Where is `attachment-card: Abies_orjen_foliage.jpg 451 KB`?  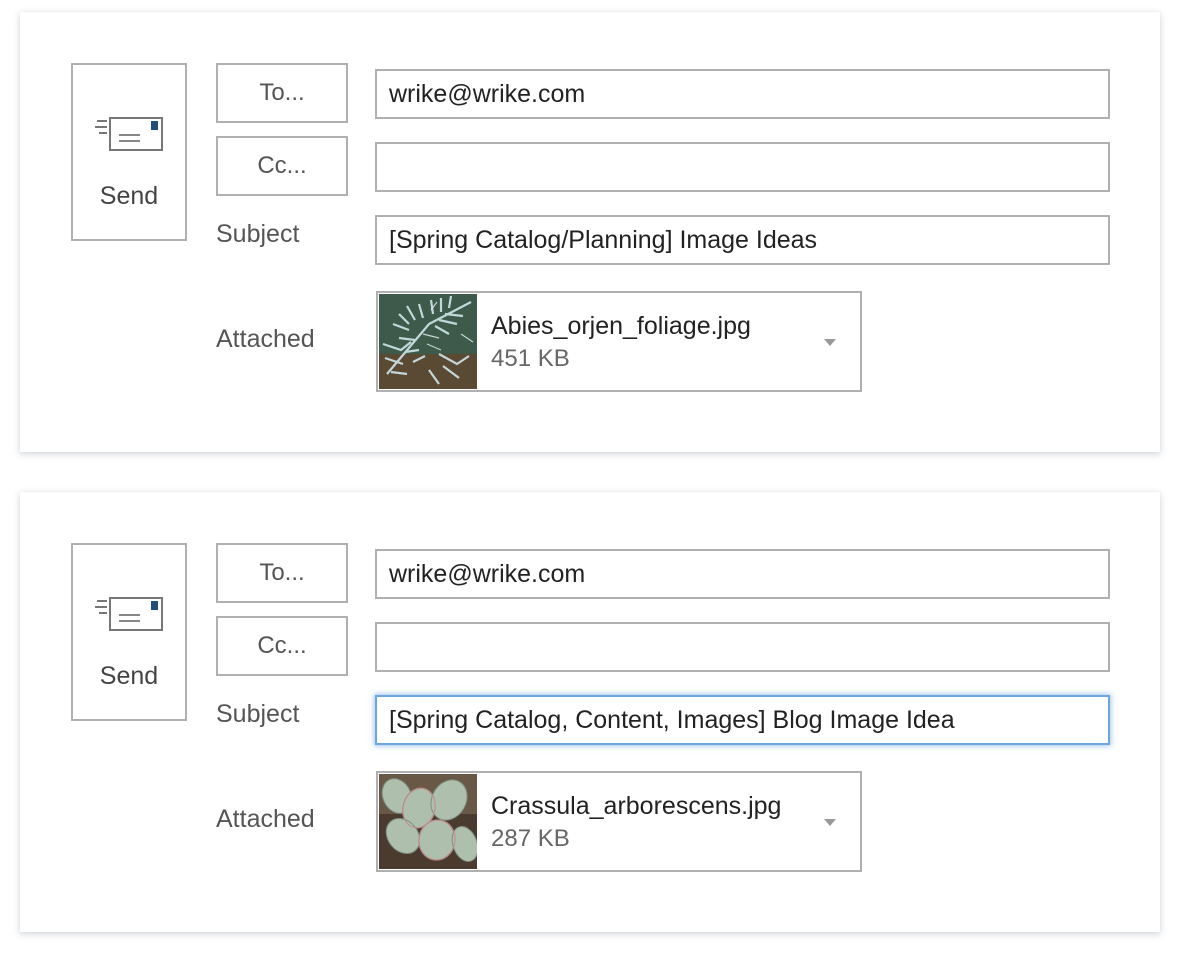 attachment-card: Abies_orjen_foliage.jpg 451 KB is located at coordinates (619, 341).